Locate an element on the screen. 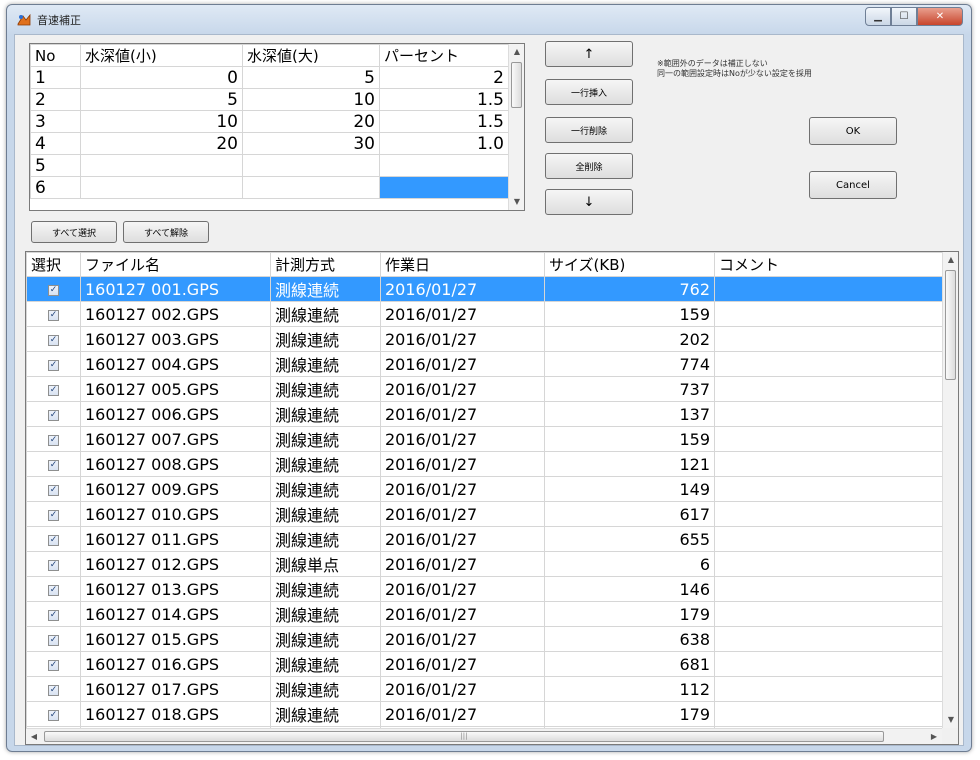  file-size: 137 is located at coordinates (629, 414).